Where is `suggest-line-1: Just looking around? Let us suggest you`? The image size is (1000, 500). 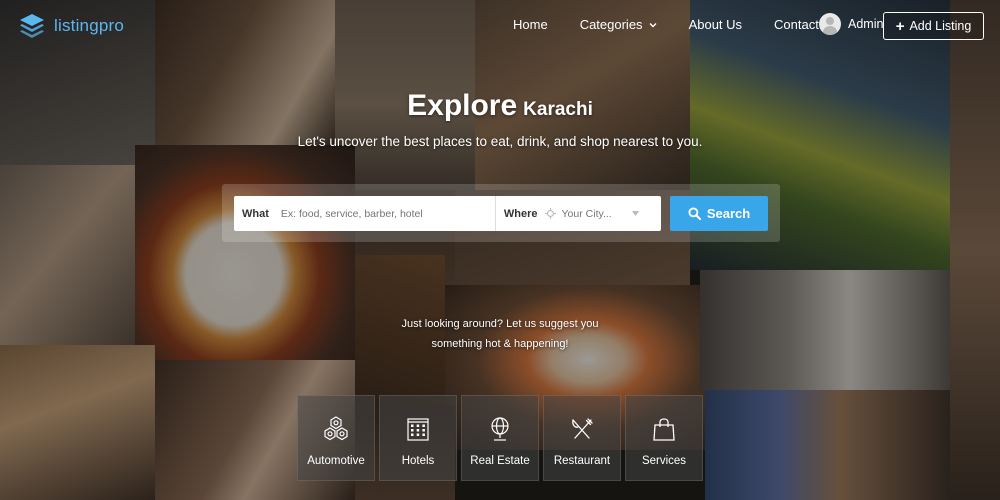 suggest-line-1: Just looking around? Let us suggest you is located at coordinates (500, 324).